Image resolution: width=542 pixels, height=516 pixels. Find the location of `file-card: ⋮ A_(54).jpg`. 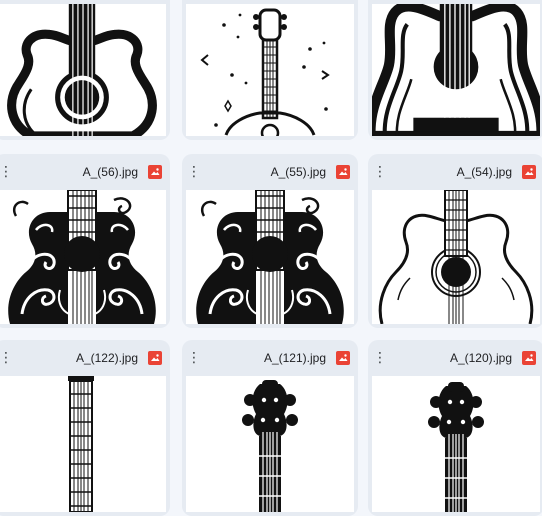

file-card: ⋮ A_(54).jpg is located at coordinates (455, 241).